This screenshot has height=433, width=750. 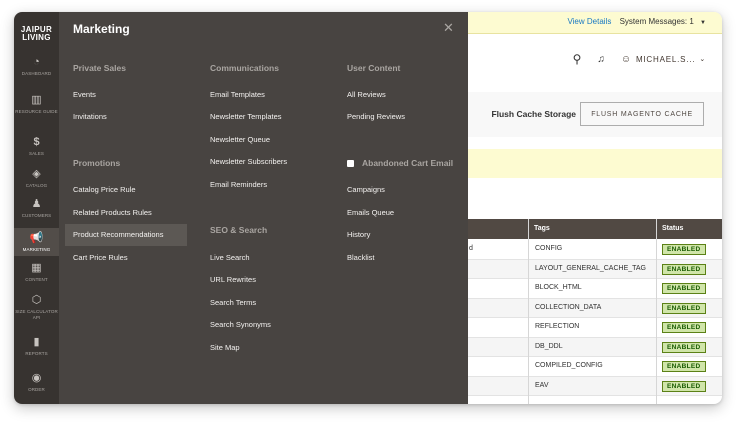 I want to click on flush-magento-cache-button: FLUSH MAGENTO CACHE, so click(x=642, y=114).